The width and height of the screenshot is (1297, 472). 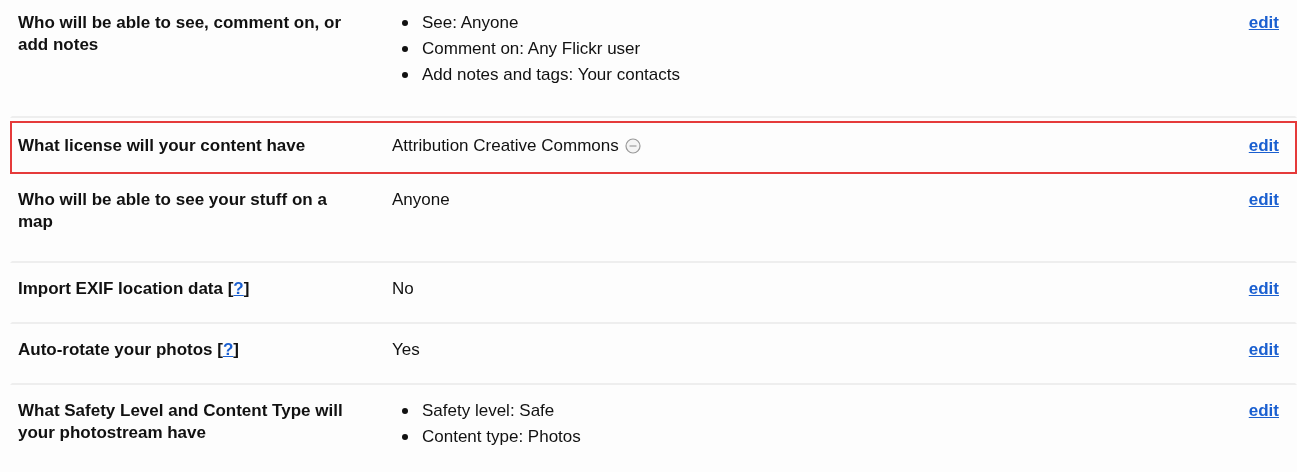 What do you see at coordinates (421, 200) in the screenshot?
I see `setting-value: Anyone` at bounding box center [421, 200].